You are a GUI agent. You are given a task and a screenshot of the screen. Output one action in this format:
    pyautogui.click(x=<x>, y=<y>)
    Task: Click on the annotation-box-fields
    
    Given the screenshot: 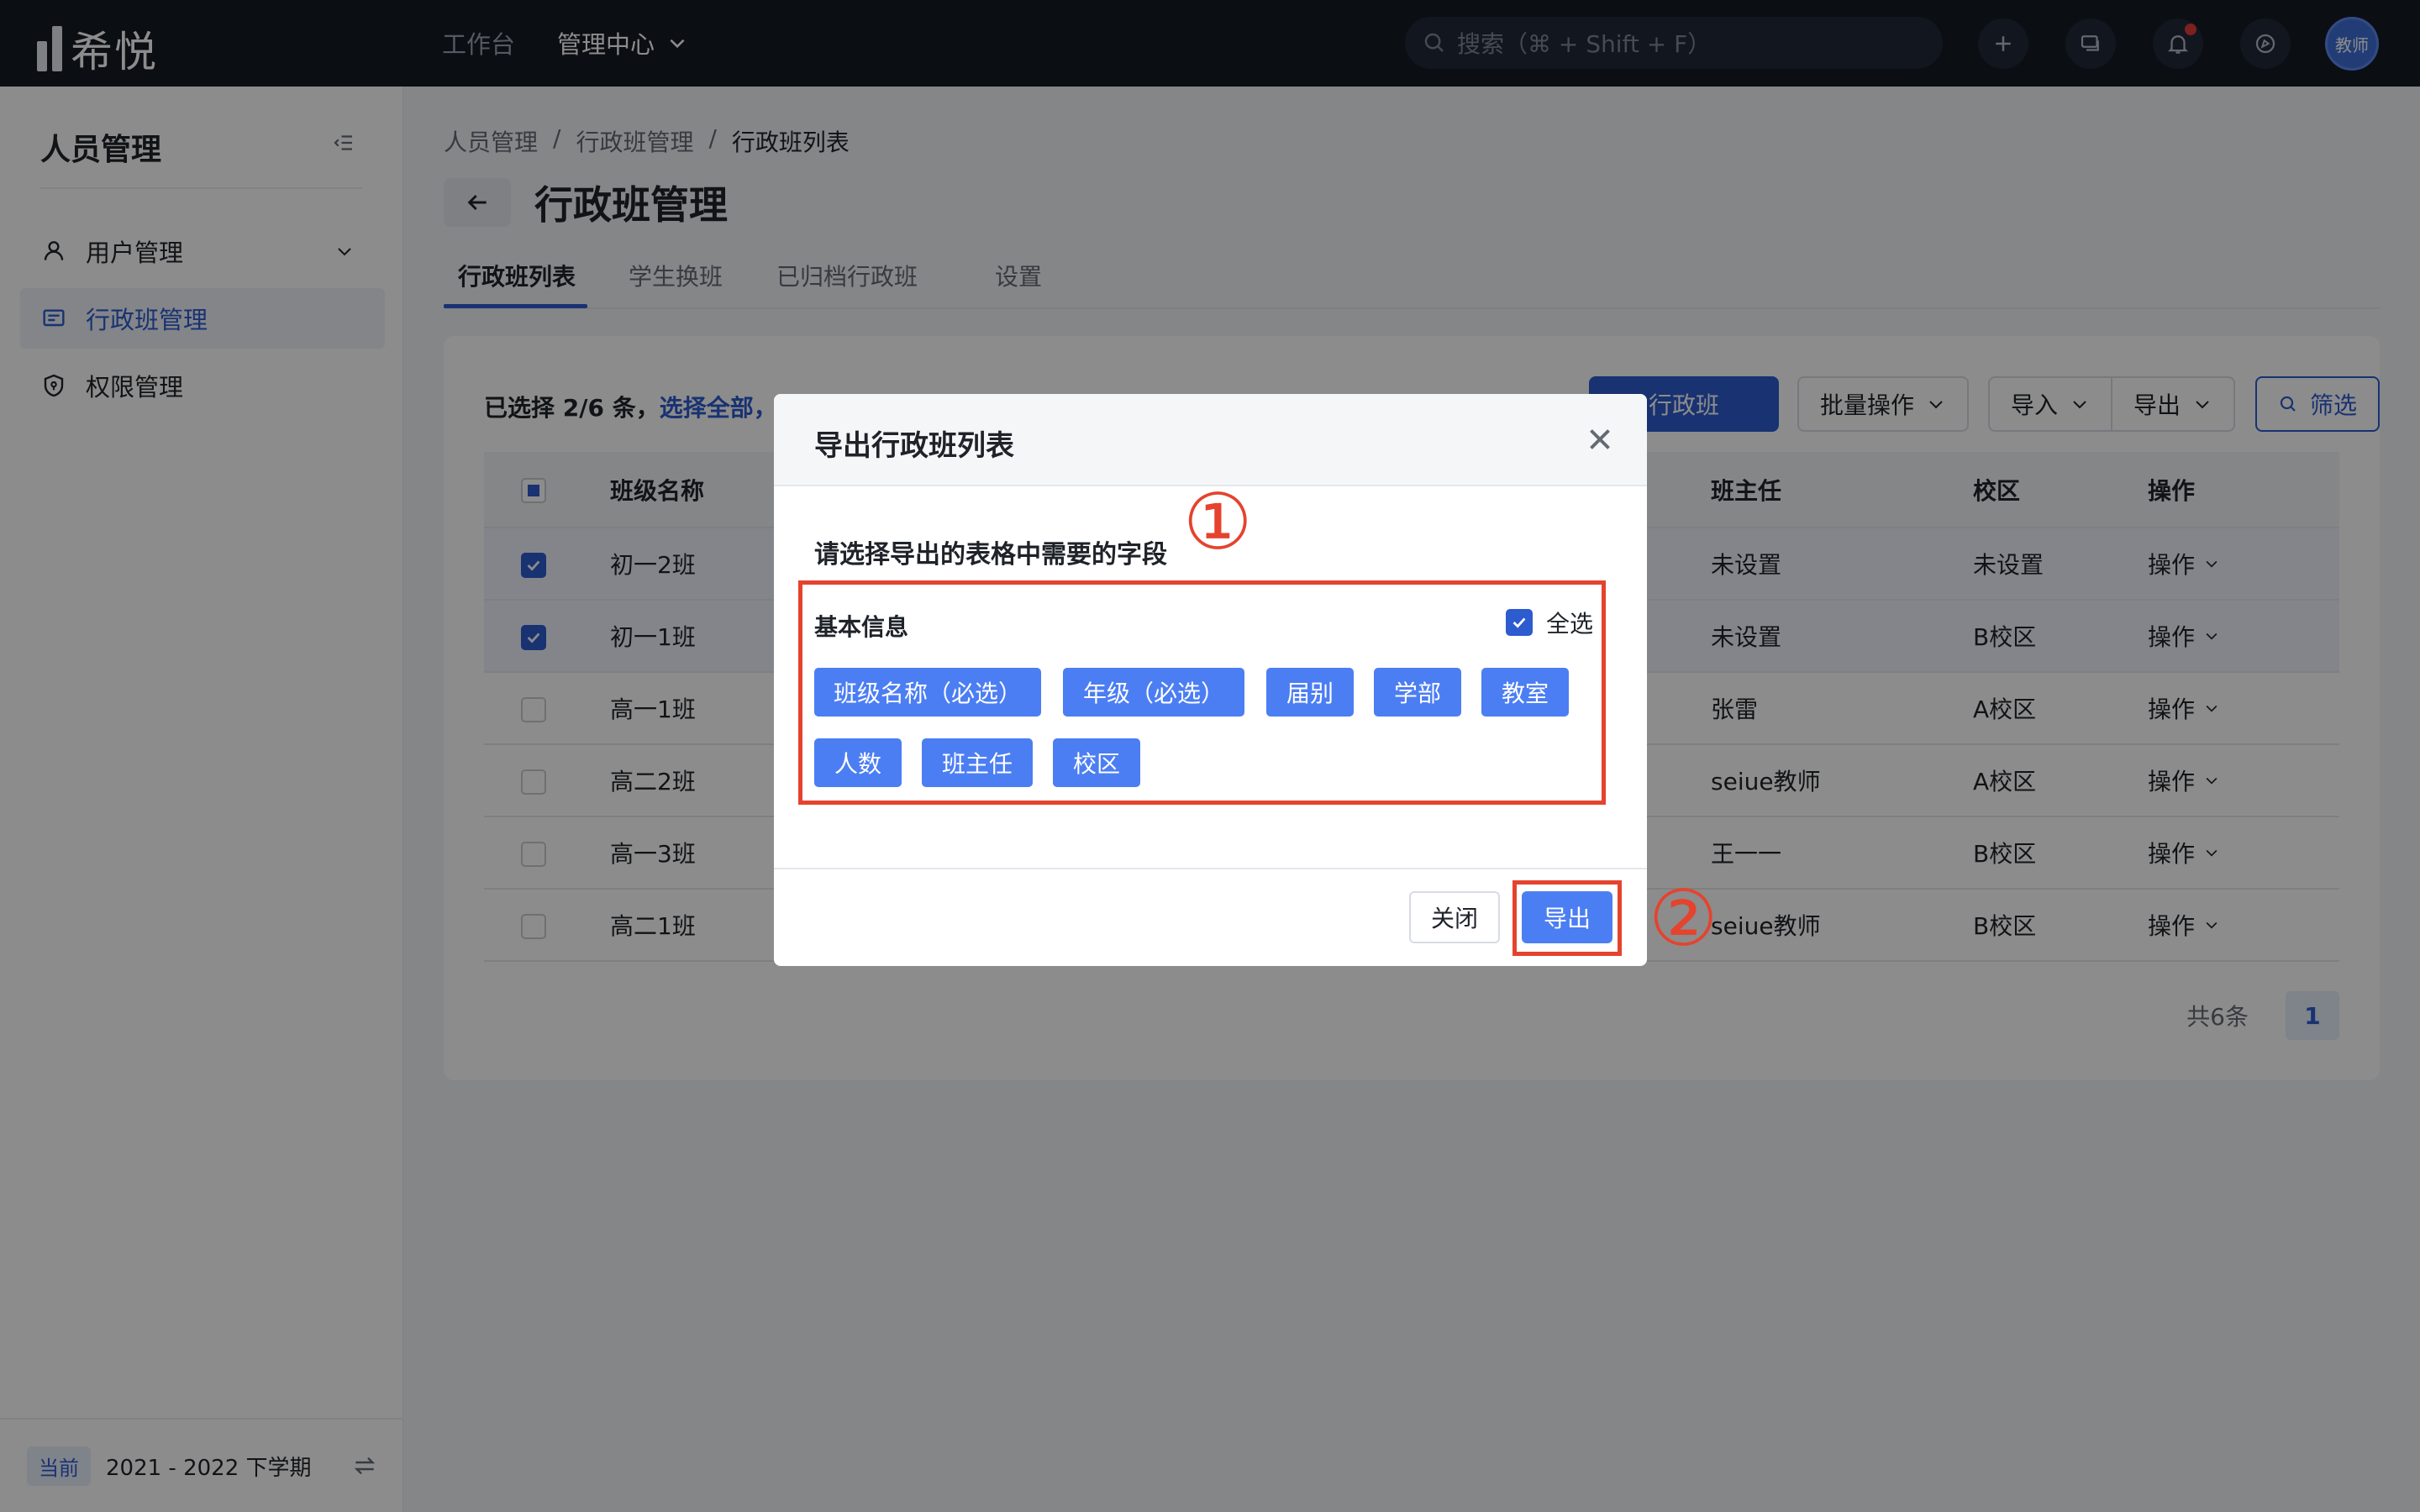 What is the action you would take?
    pyautogui.click(x=1202, y=692)
    